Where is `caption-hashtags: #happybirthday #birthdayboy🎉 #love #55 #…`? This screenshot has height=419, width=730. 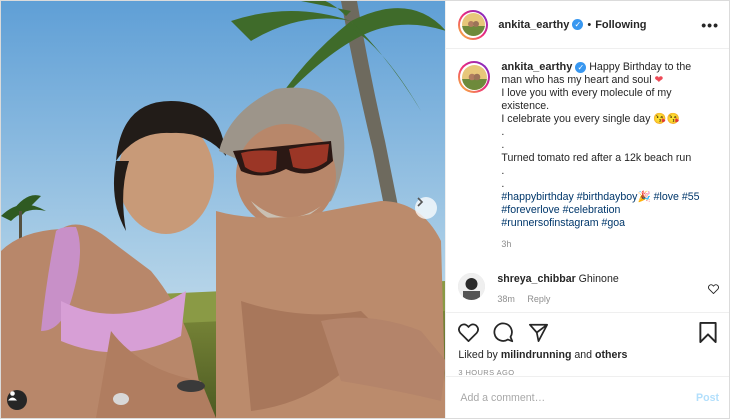
caption-hashtags: #happybirthday #birthdayboy🎉 #love #55 #… is located at coordinates (606, 210).